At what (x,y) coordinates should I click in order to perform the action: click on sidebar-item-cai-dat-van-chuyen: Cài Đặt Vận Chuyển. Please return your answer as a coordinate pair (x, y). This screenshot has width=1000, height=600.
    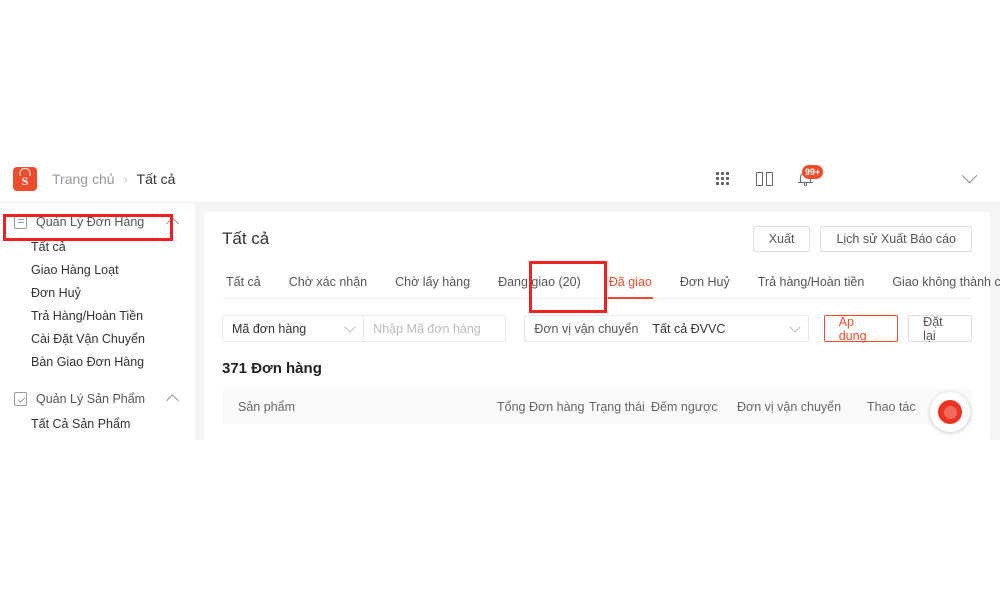
    Looking at the image, I should click on (97, 338).